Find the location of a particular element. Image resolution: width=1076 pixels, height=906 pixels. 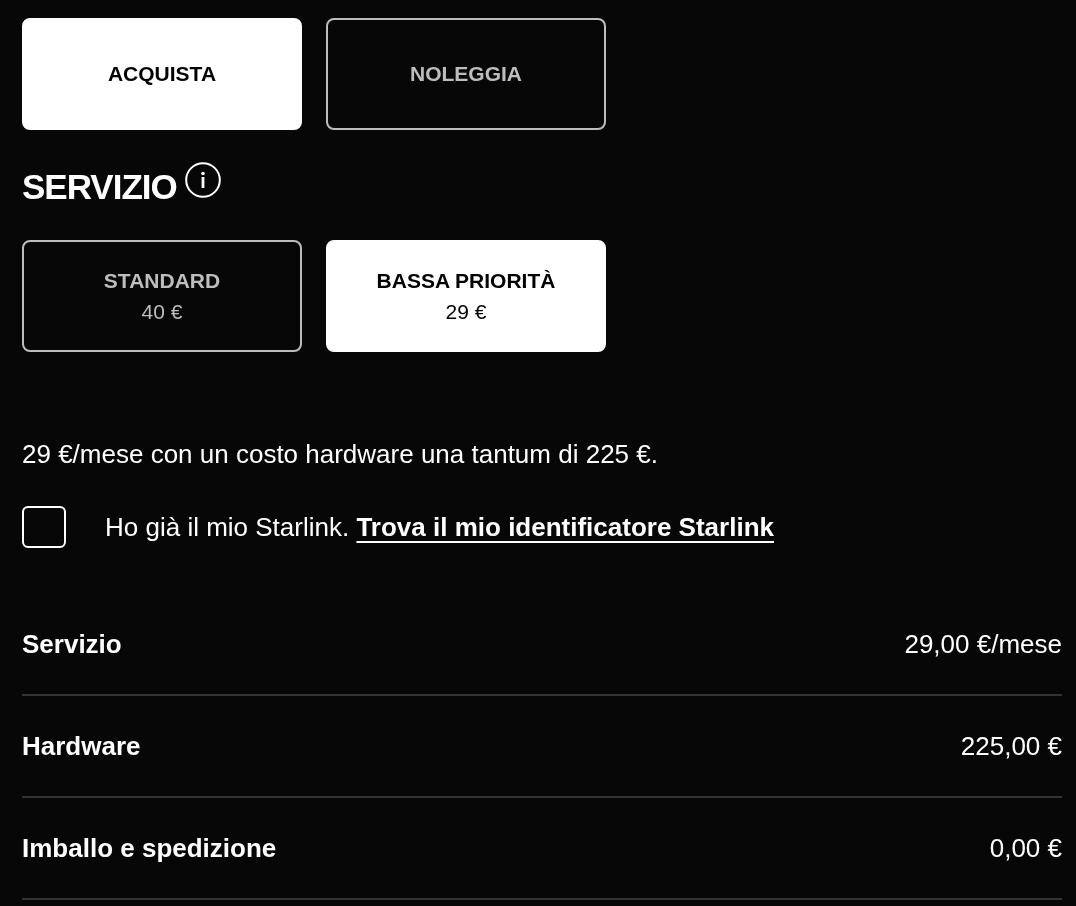

service-plan-option: BASSA PRIORITÀ 29 € is located at coordinates (466, 296).